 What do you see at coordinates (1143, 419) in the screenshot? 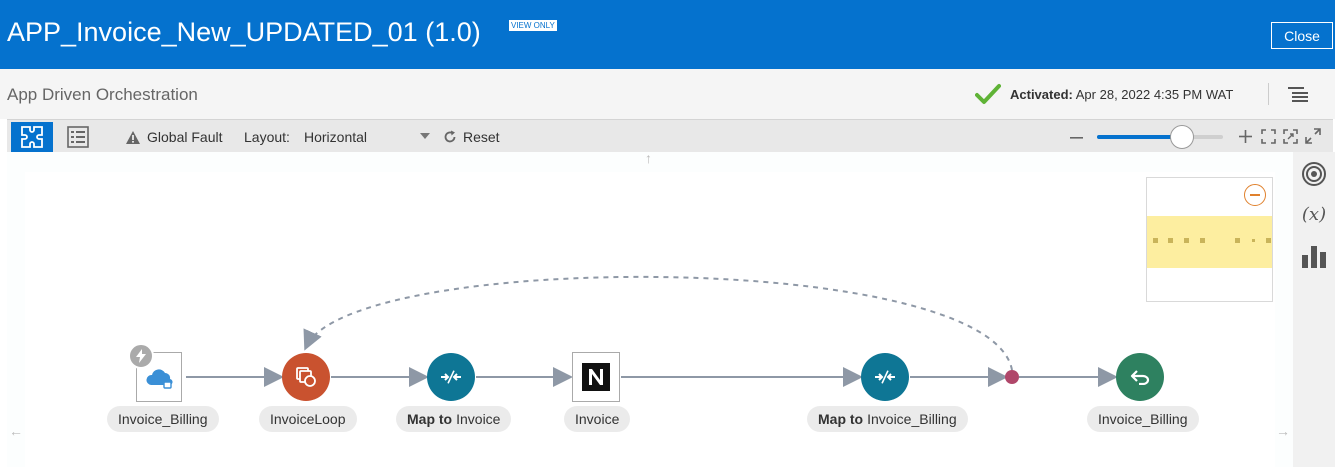
I see `node-label-return: Invoice_Billing` at bounding box center [1143, 419].